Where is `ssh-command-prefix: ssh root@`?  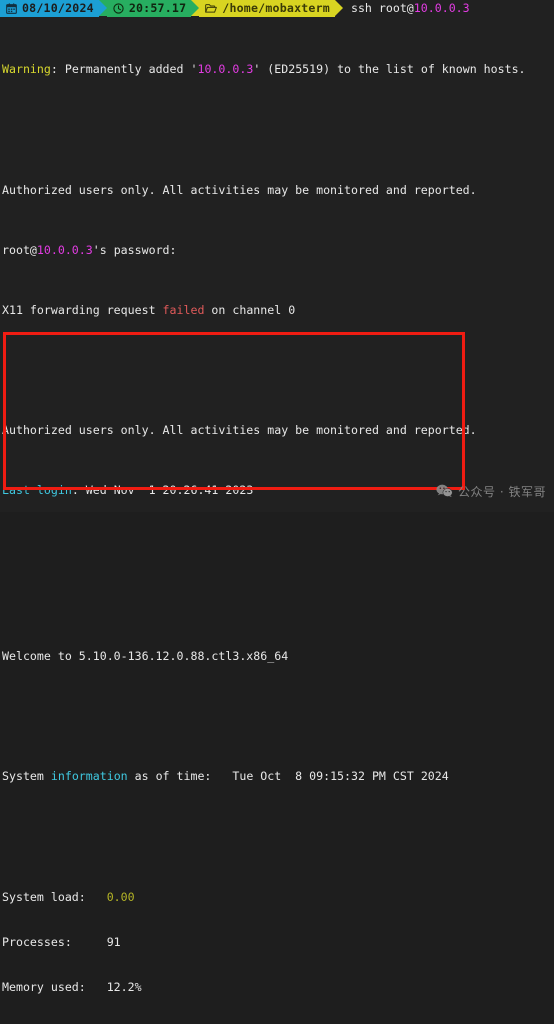 ssh-command-prefix: ssh root@ is located at coordinates (382, 7).